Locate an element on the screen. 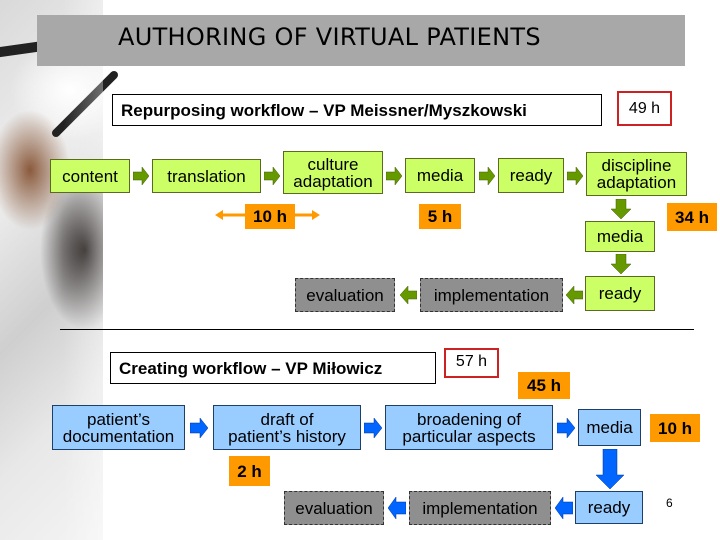  step-draft-history: draft of patient’s history is located at coordinates (287, 427).